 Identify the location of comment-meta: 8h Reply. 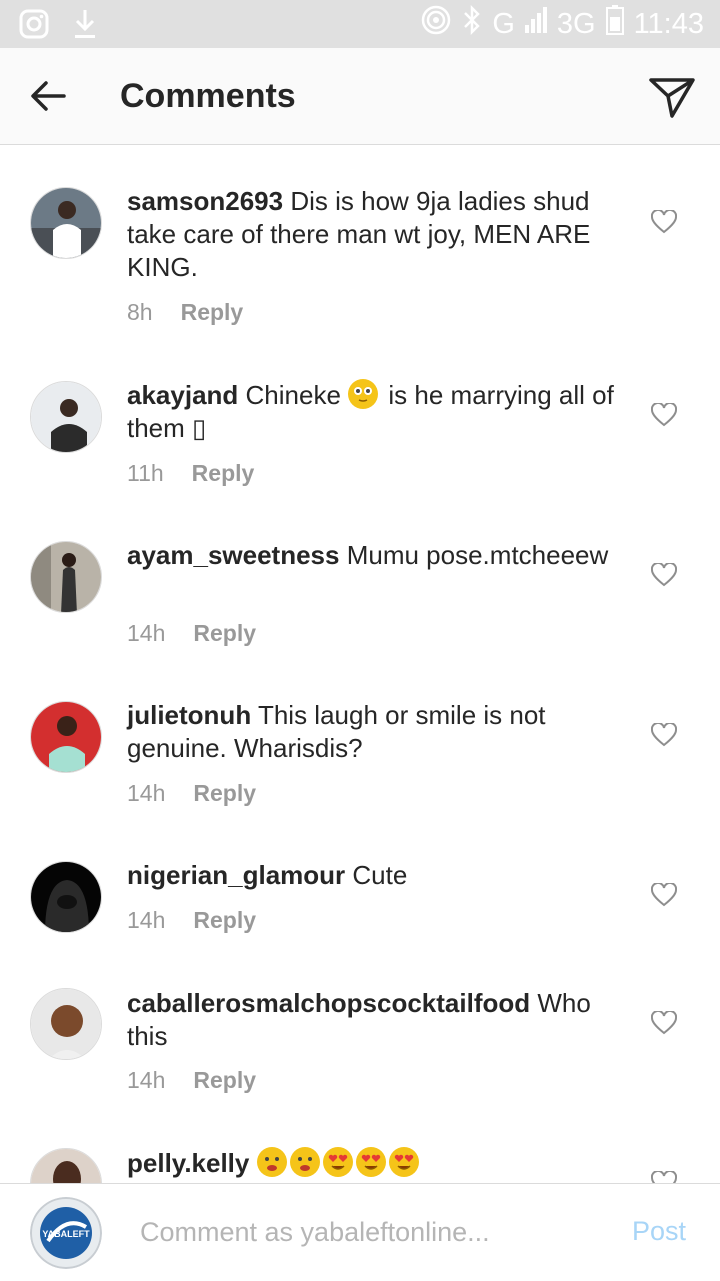
(185, 312).